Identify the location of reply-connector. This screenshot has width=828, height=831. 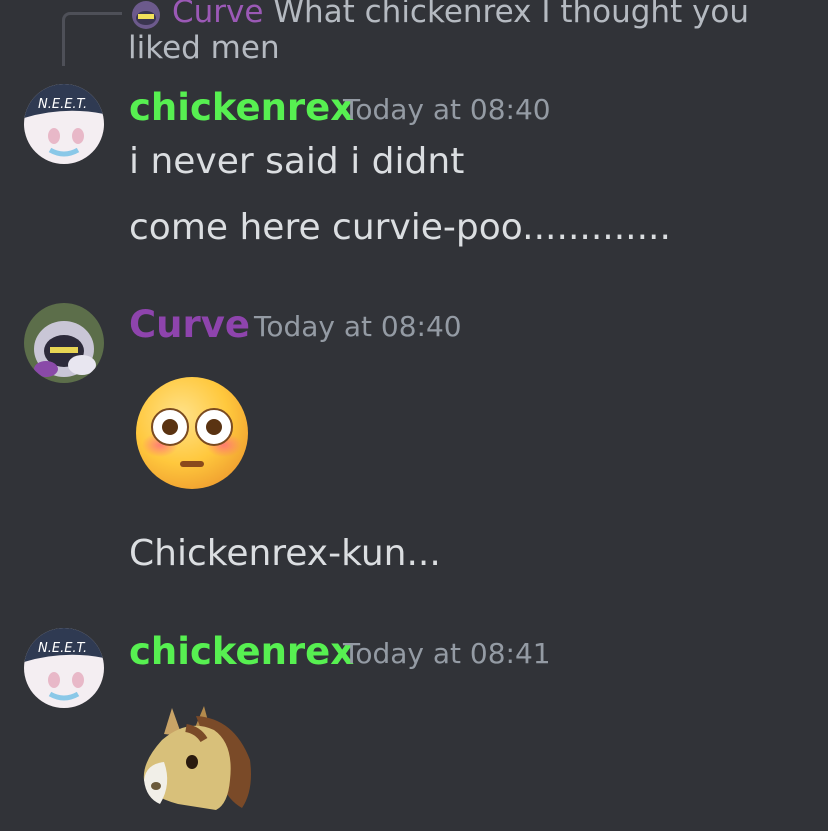
(92, 39).